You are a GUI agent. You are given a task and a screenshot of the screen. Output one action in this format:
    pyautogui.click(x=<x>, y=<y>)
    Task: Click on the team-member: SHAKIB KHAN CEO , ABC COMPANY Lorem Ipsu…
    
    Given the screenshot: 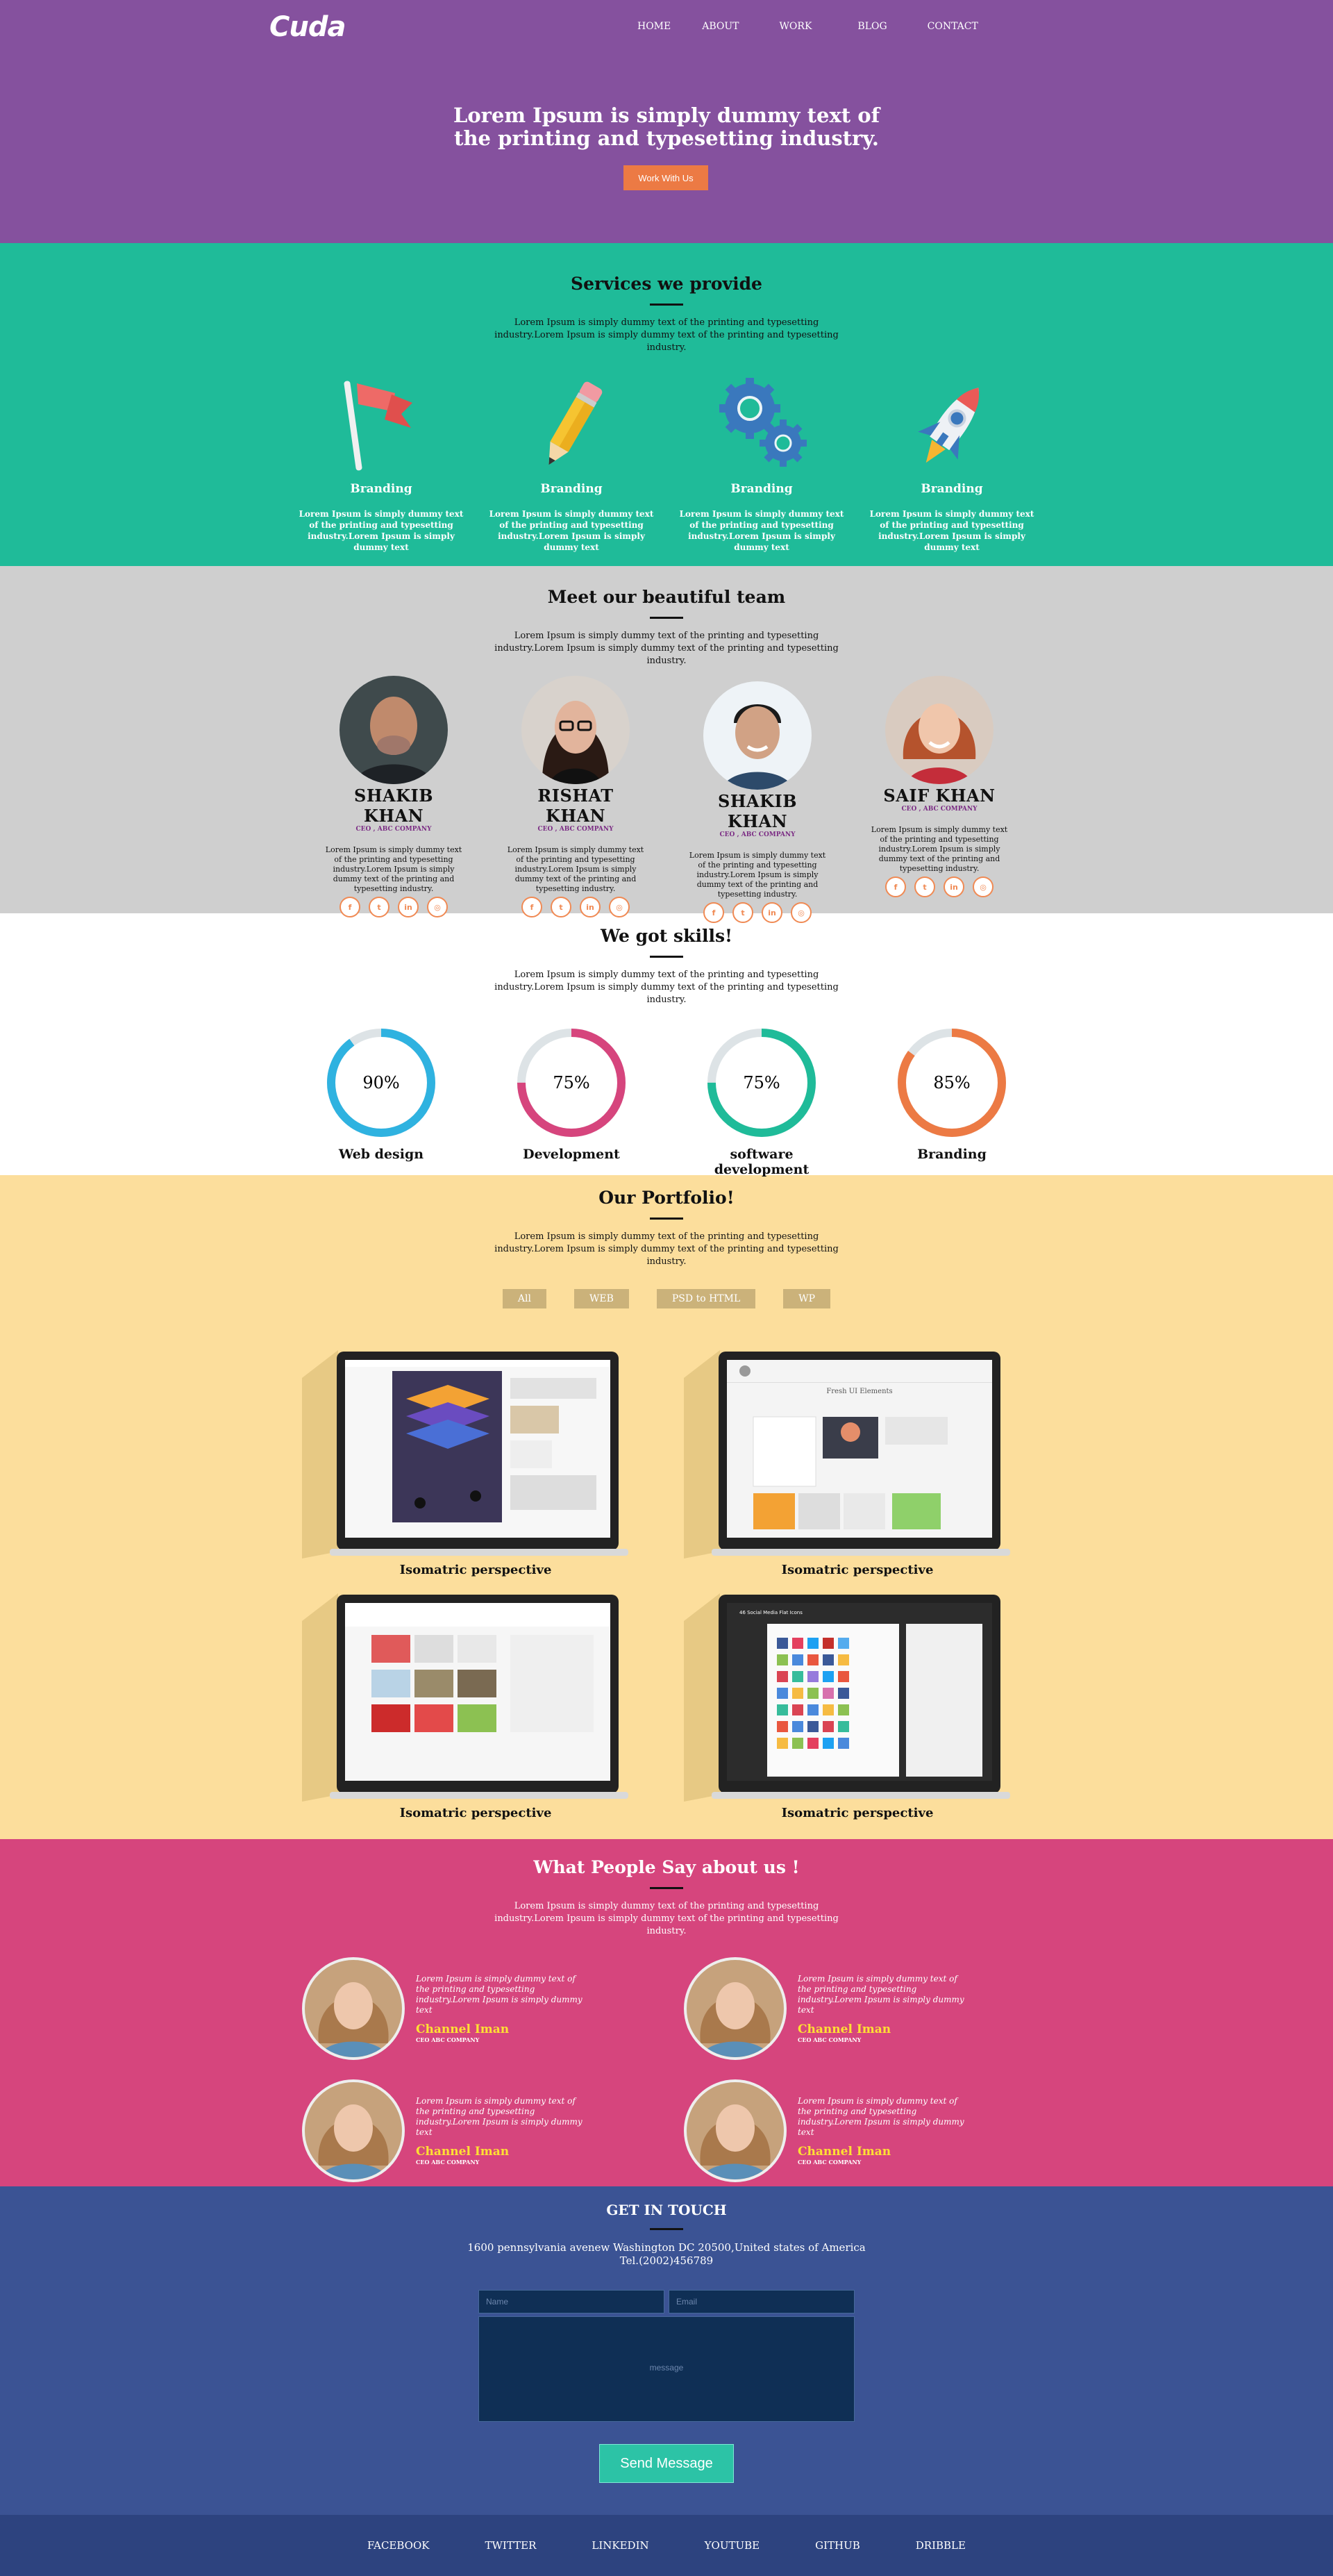 What is the action you would take?
    pyautogui.click(x=757, y=802)
    